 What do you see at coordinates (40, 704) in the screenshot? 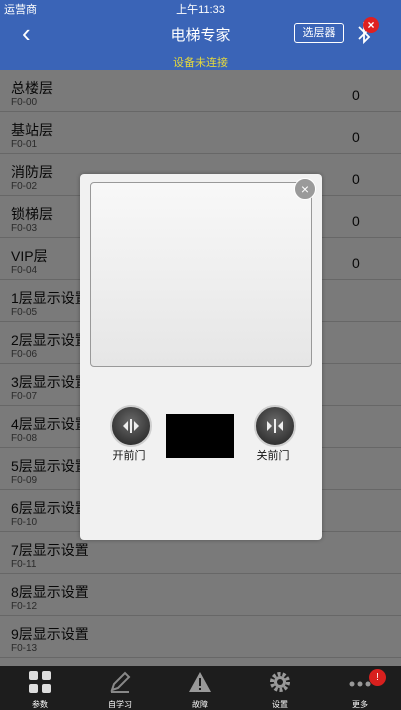
I see `tab-label: 参数` at bounding box center [40, 704].